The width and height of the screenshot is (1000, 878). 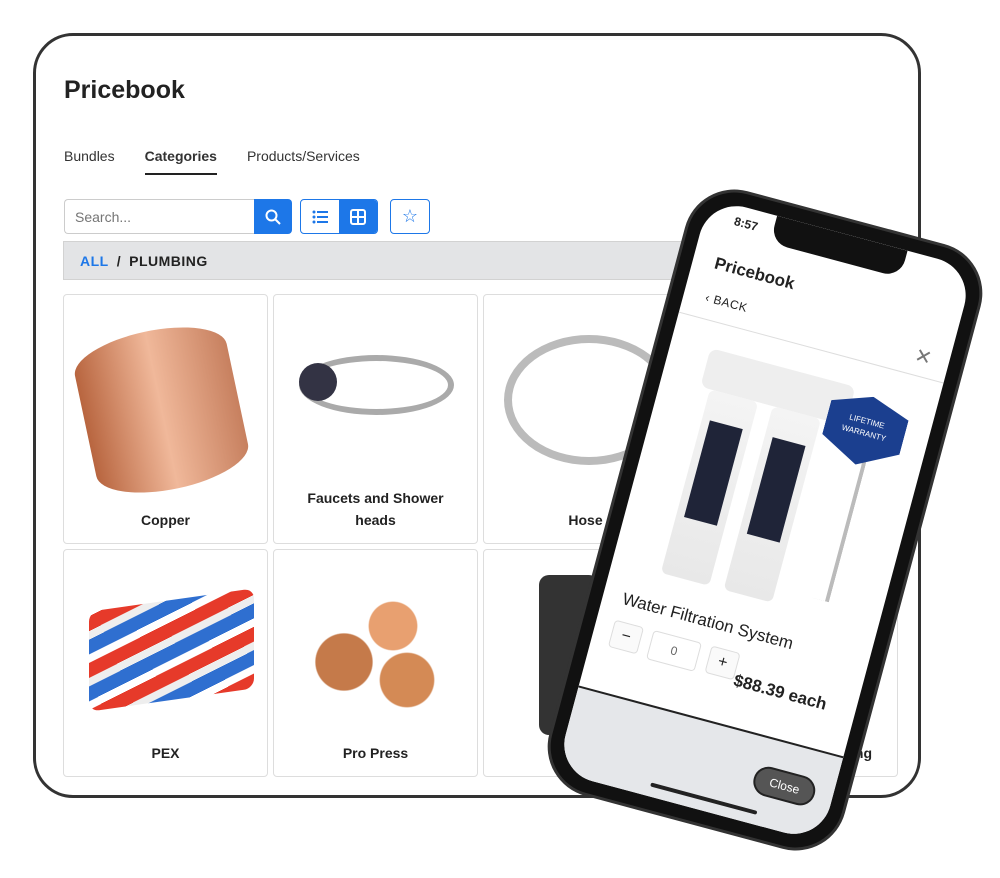 I want to click on list-icon, so click(x=320, y=216).